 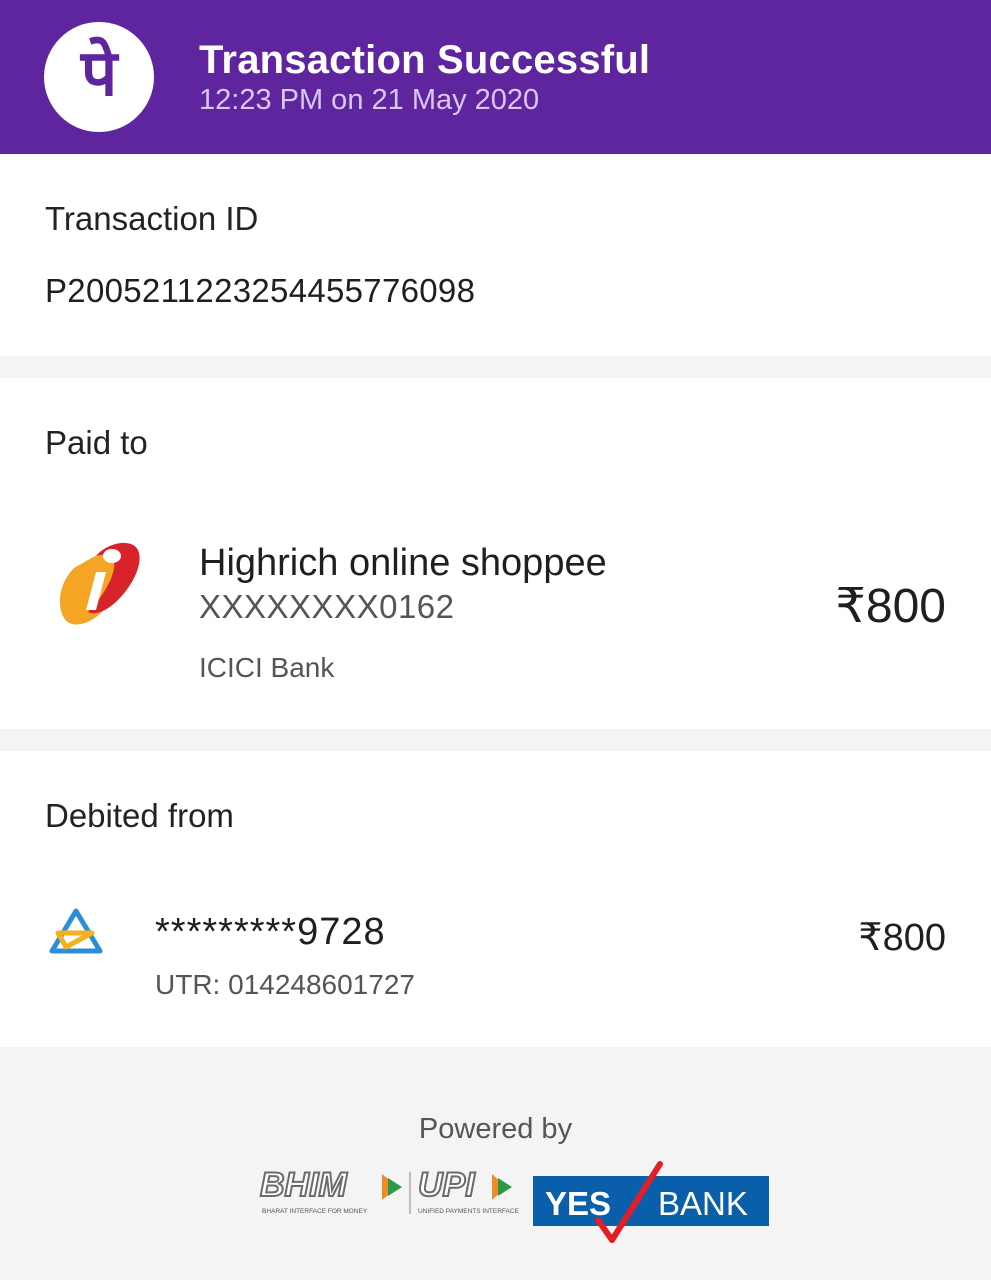 I want to click on icici-bank-logo-icon, so click(x=99, y=583).